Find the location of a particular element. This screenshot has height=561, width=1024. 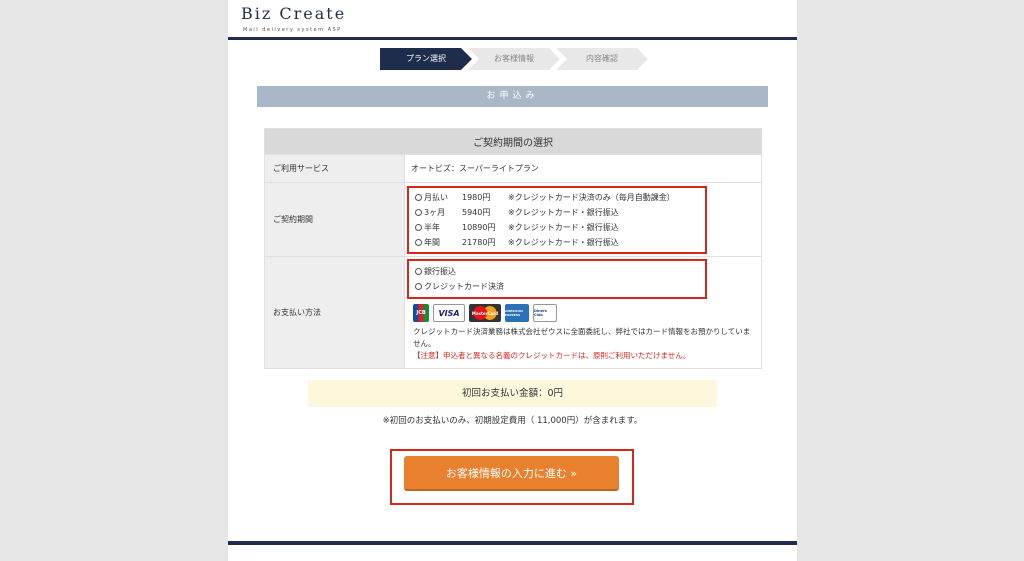

logo-title: Biz Create is located at coordinates (293, 13).